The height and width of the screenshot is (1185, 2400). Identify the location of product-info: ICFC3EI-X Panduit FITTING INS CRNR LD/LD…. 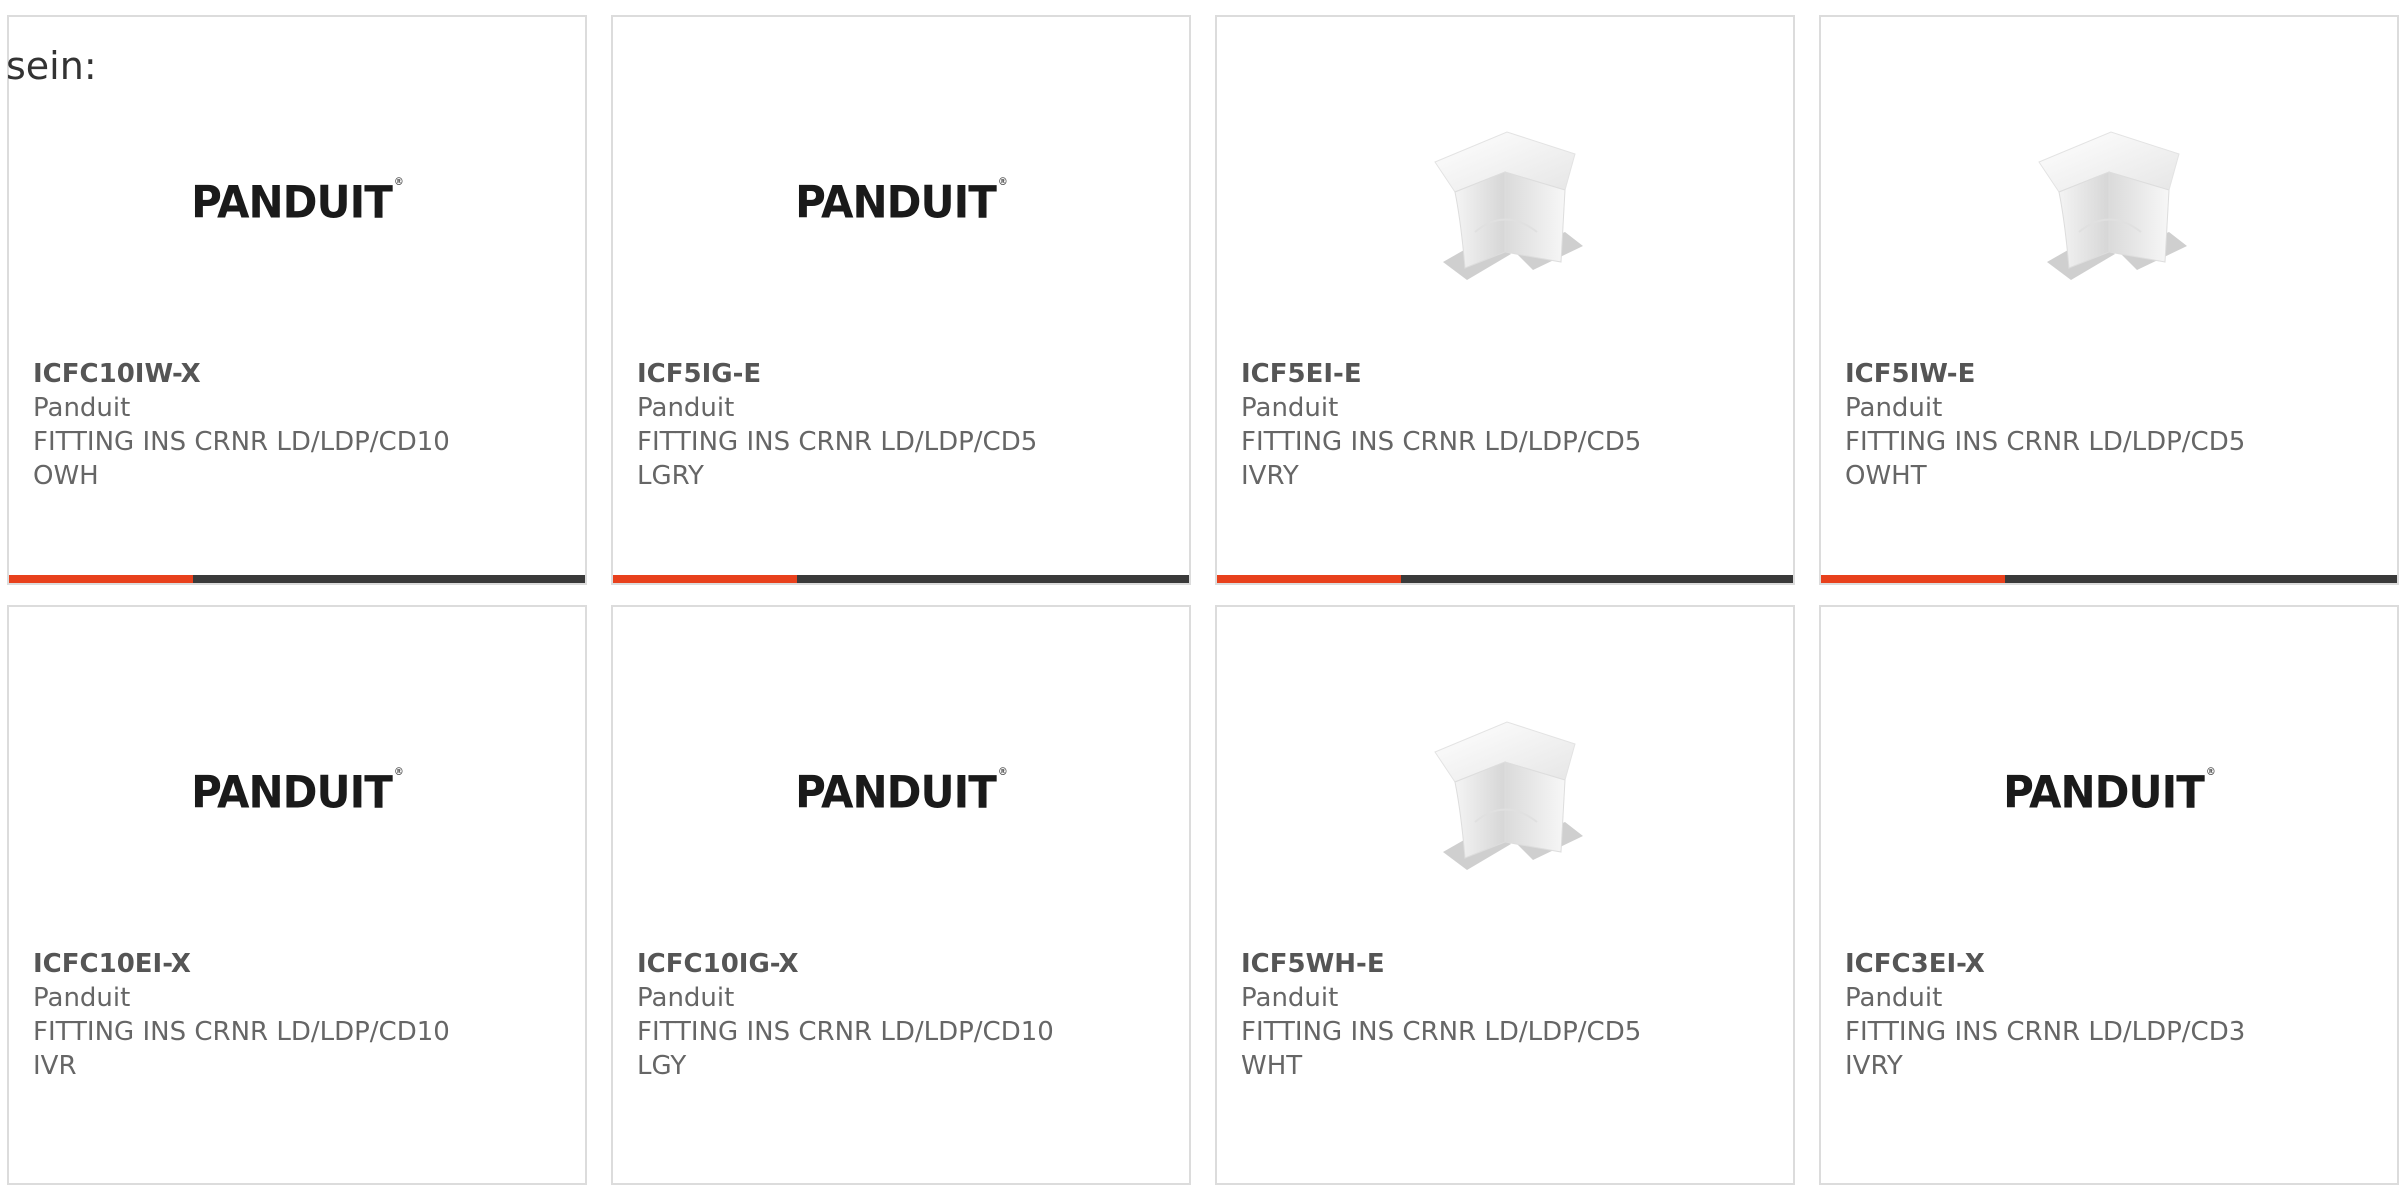
(2045, 1015).